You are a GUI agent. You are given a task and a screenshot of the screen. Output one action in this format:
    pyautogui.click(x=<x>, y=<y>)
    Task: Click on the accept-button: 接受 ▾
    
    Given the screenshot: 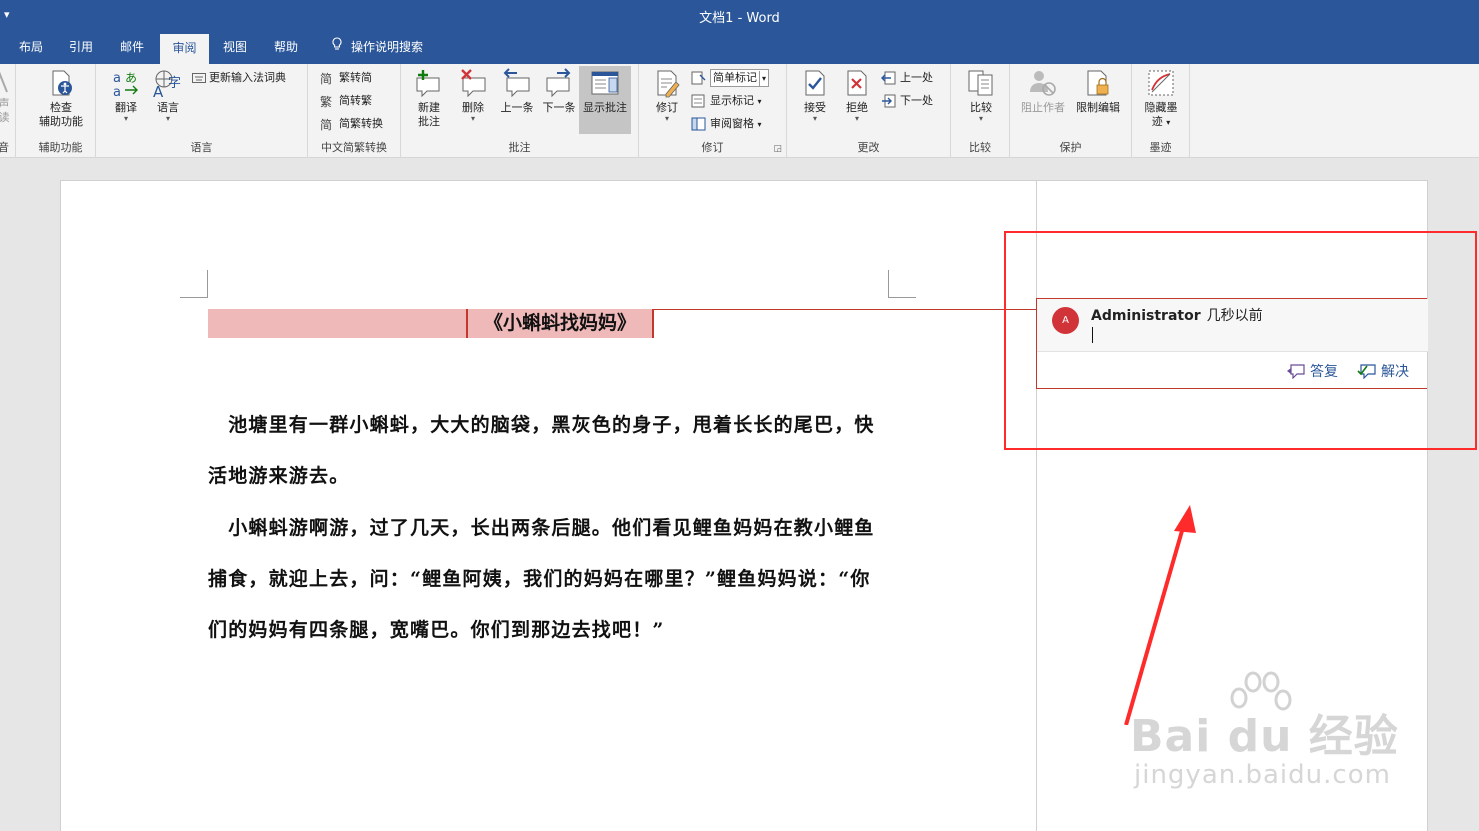 What is the action you would take?
    pyautogui.click(x=815, y=95)
    